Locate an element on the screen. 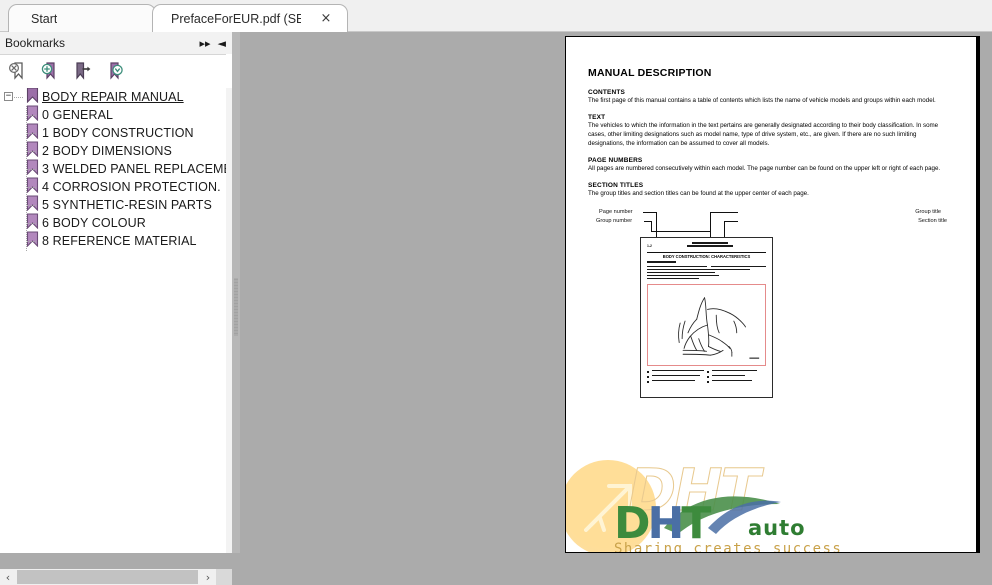 The width and height of the screenshot is (992, 585). tab-start: Start is located at coordinates (82, 18).